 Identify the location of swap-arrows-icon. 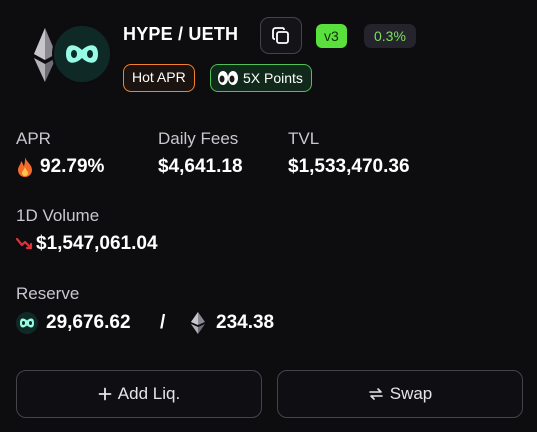
(375, 394).